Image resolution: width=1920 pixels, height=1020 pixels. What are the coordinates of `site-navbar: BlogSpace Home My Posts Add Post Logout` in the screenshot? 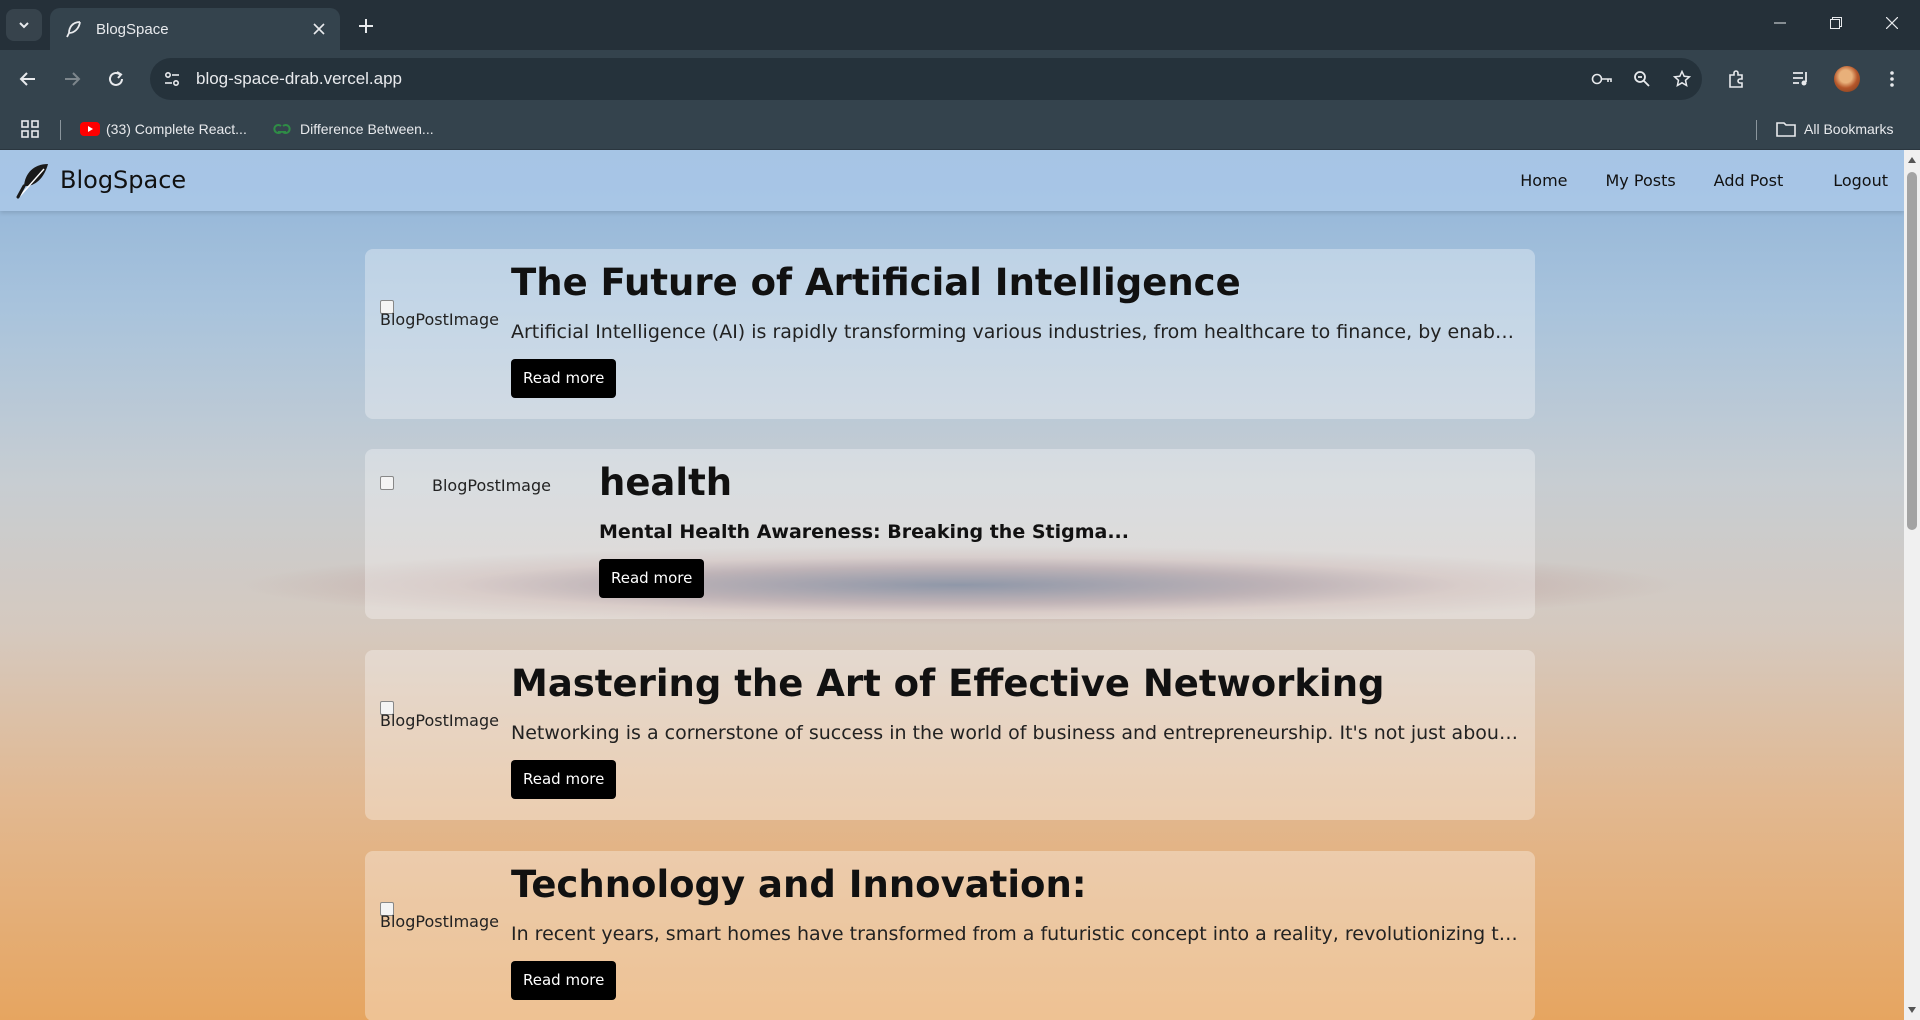 It's located at (952, 180).